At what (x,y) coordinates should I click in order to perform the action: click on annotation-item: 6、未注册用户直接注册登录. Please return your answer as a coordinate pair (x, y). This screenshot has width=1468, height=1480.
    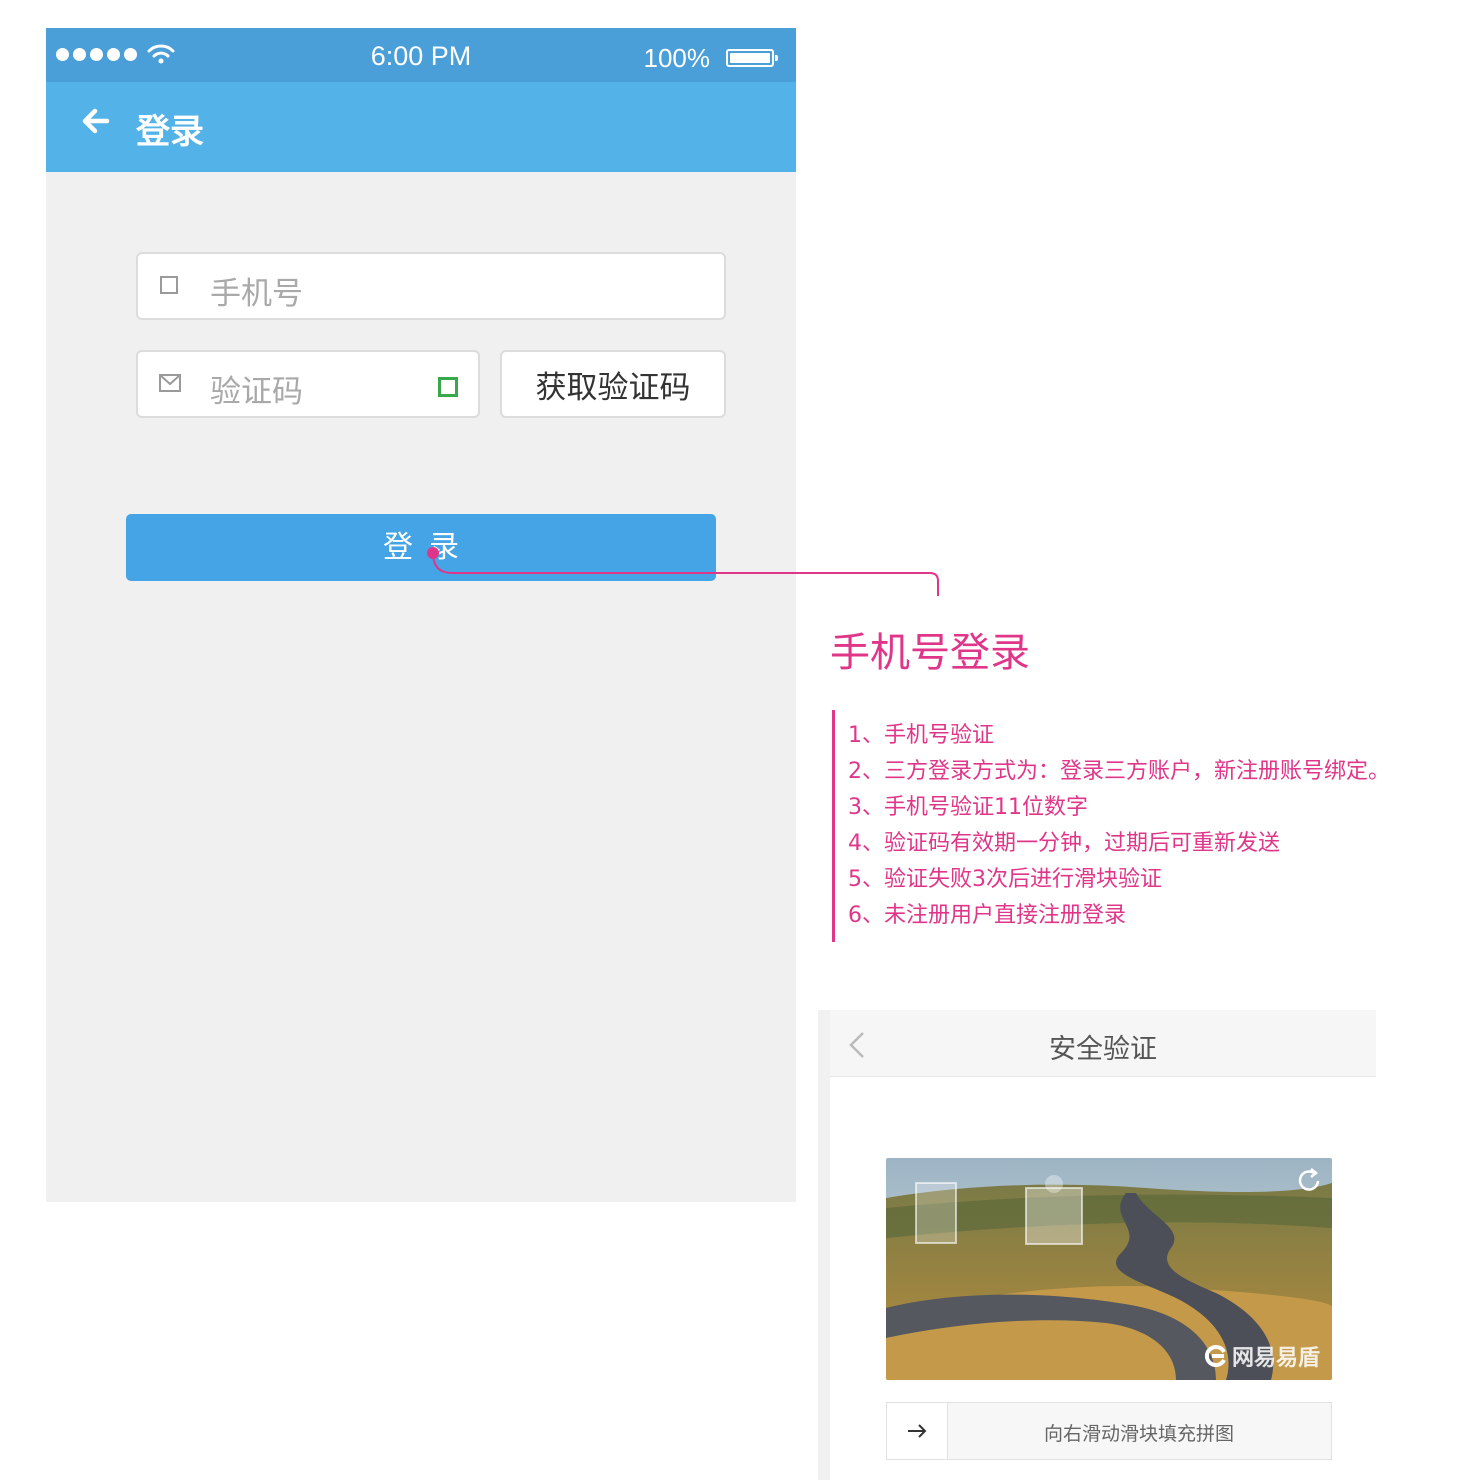
    Looking at the image, I should click on (987, 915).